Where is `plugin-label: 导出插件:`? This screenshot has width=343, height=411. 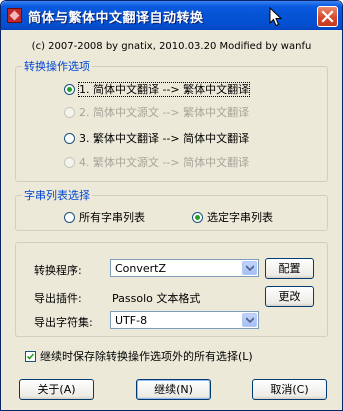 plugin-label: 导出插件: is located at coordinates (58, 298).